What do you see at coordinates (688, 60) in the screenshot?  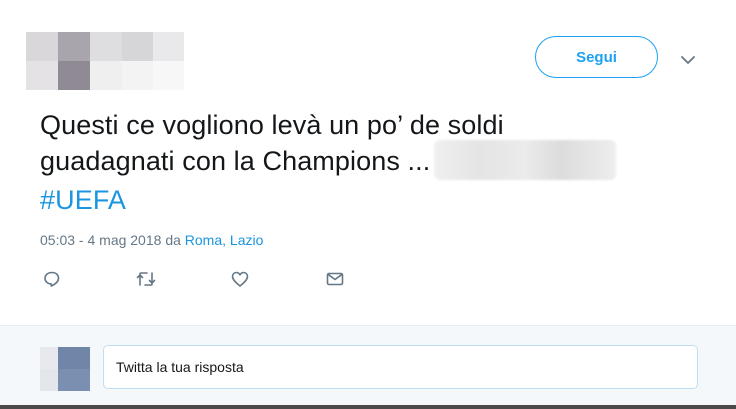 I see `chevron-down-icon` at bounding box center [688, 60].